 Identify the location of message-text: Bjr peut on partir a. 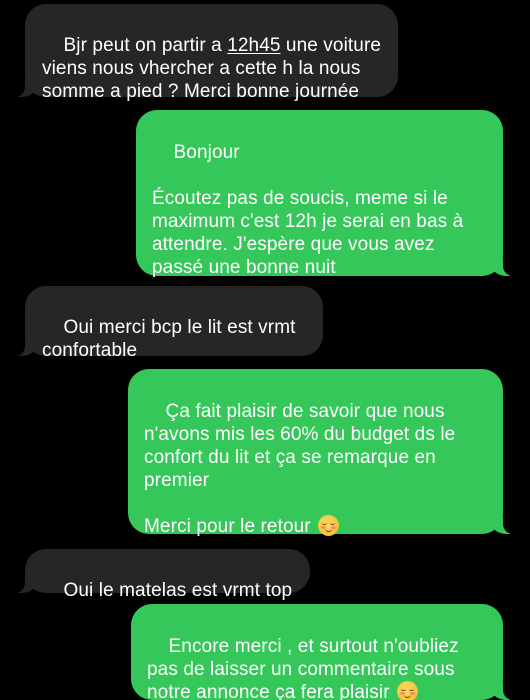
(145, 45).